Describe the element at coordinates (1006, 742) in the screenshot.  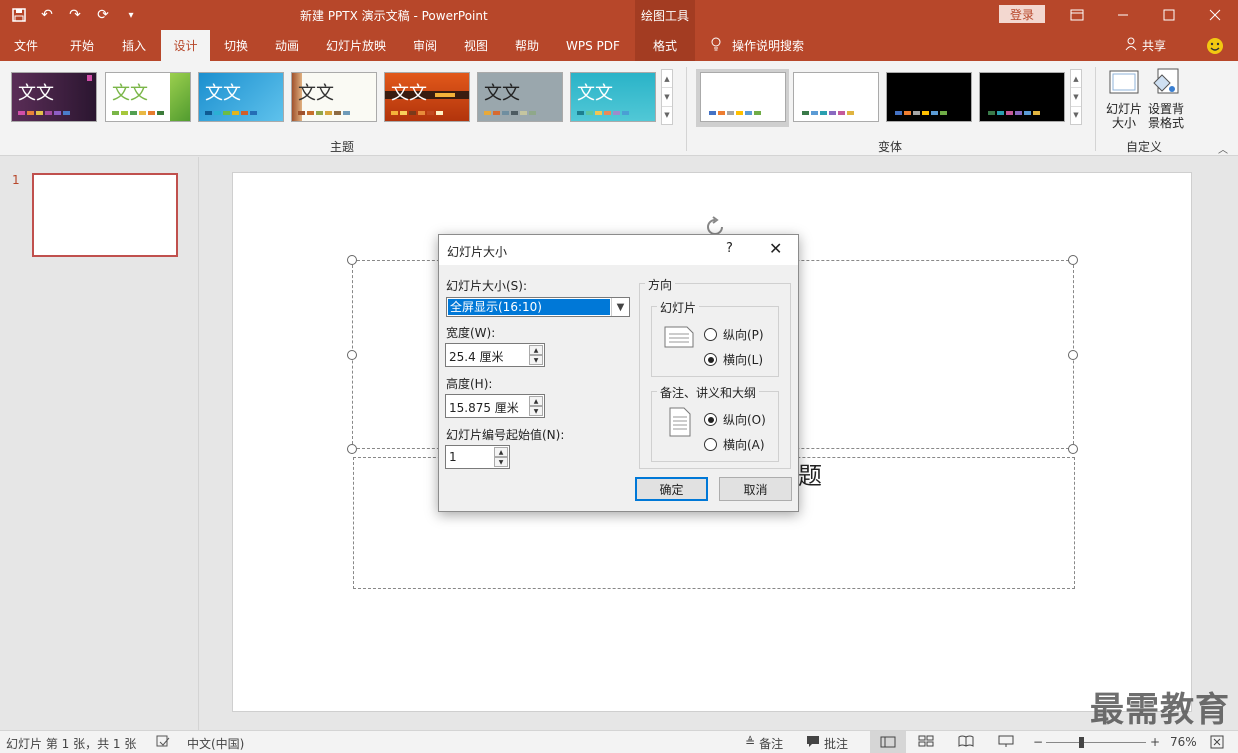
I see `slideshow-icon` at that location.